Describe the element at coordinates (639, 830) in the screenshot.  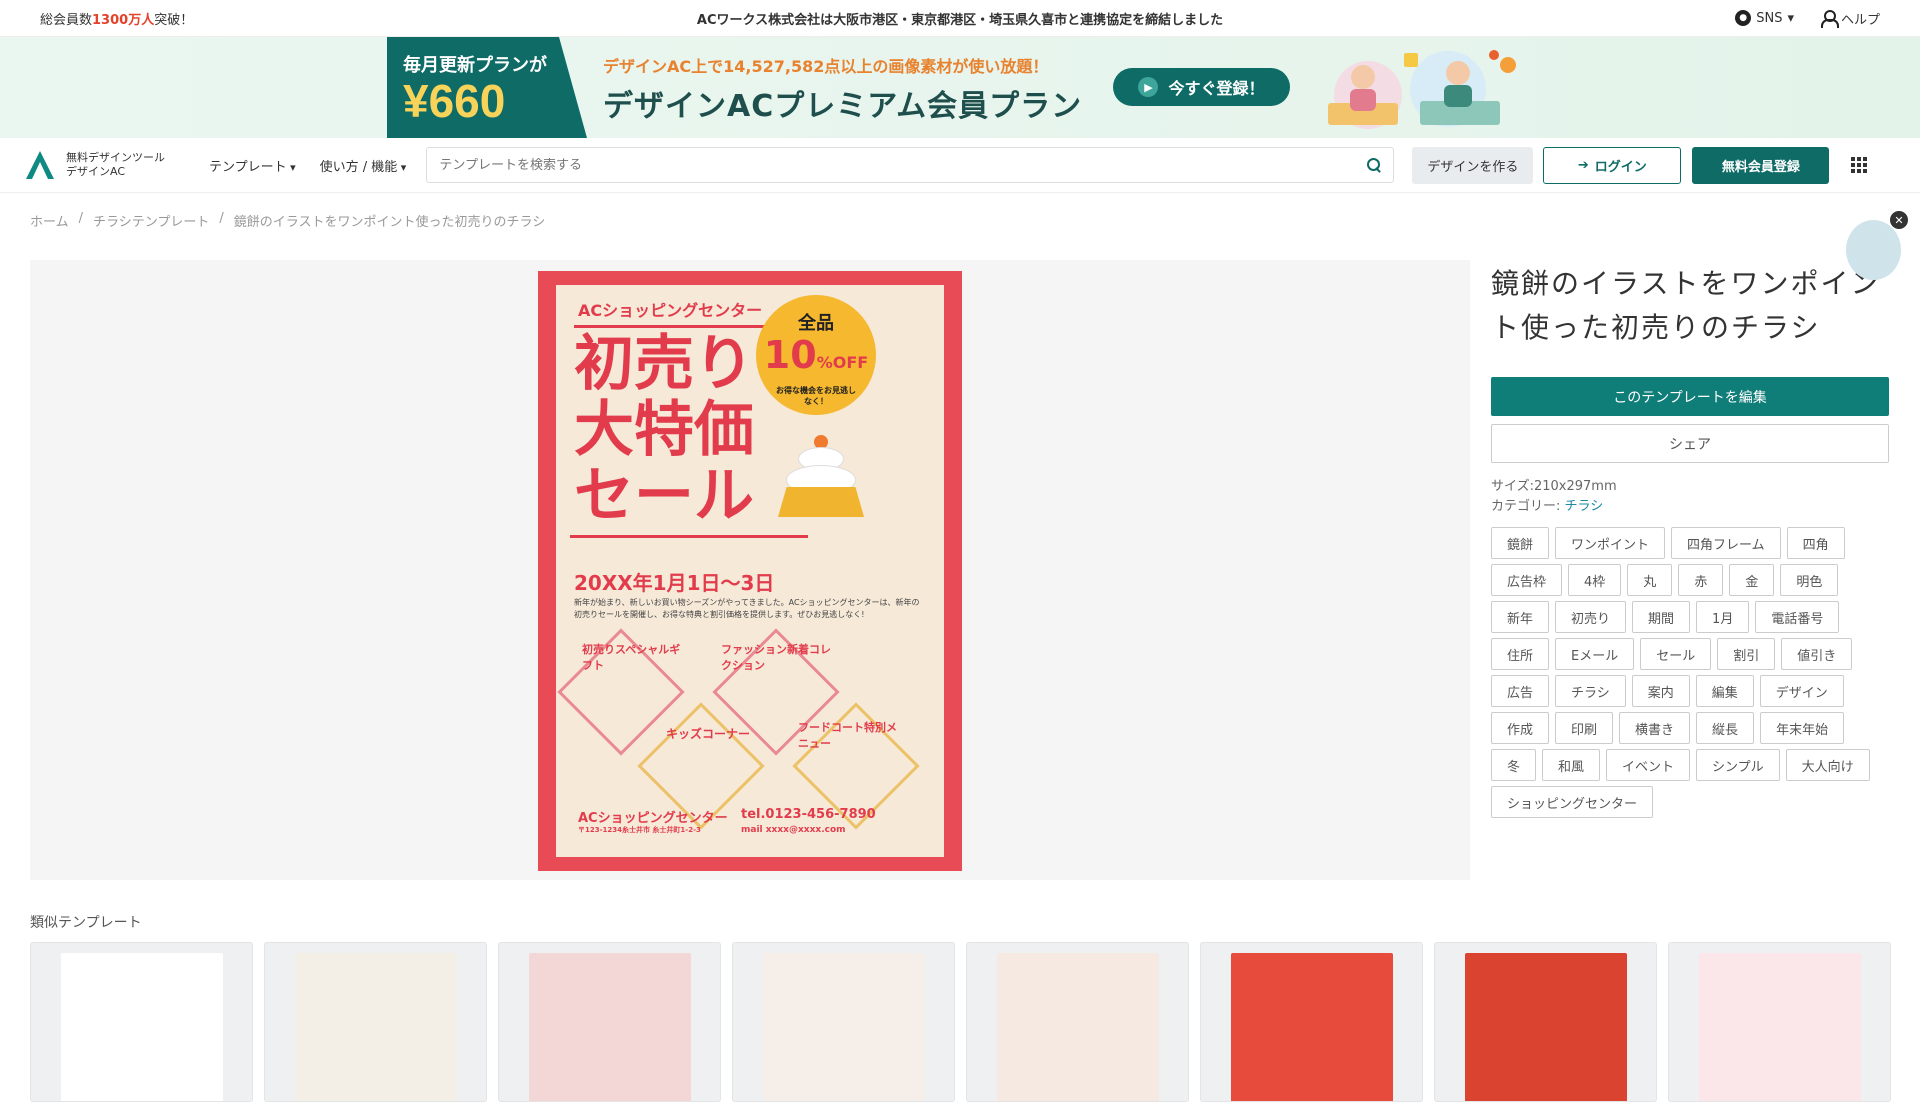
I see `flyer-footer-address: 〒123-1234糸士井市 糸士井町1-2-3` at that location.